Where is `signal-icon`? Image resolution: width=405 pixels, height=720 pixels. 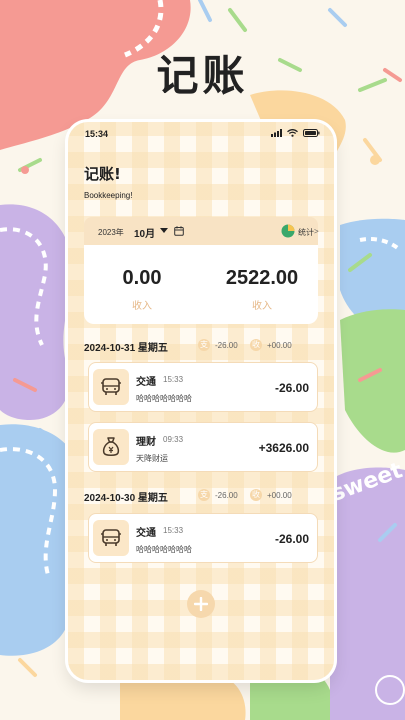
signal-icon is located at coordinates (276, 133).